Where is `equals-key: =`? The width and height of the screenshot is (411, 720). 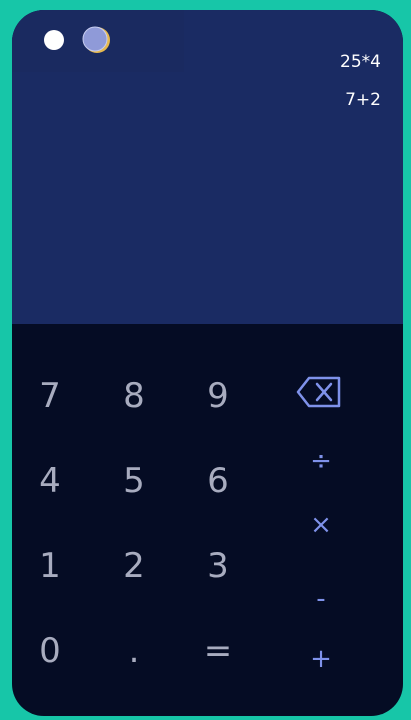 equals-key: = is located at coordinates (218, 651).